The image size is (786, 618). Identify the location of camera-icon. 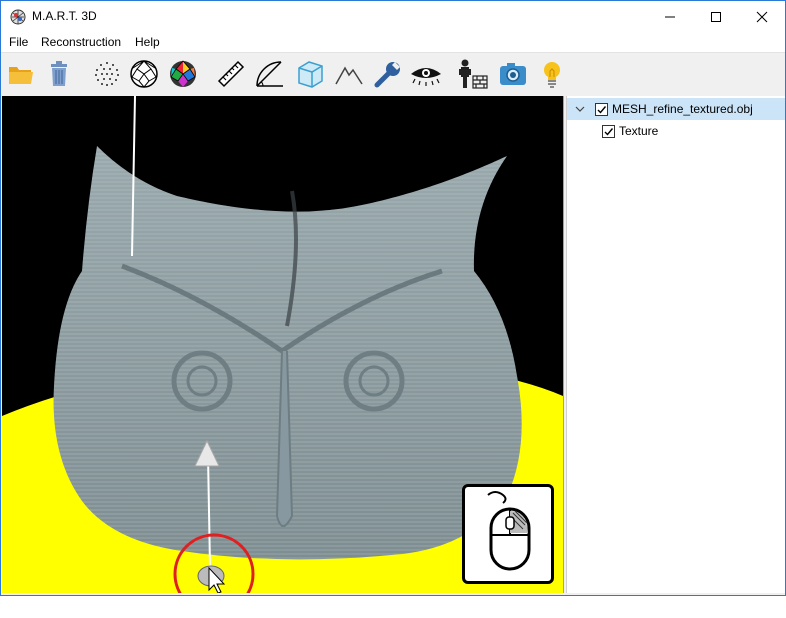
(513, 74).